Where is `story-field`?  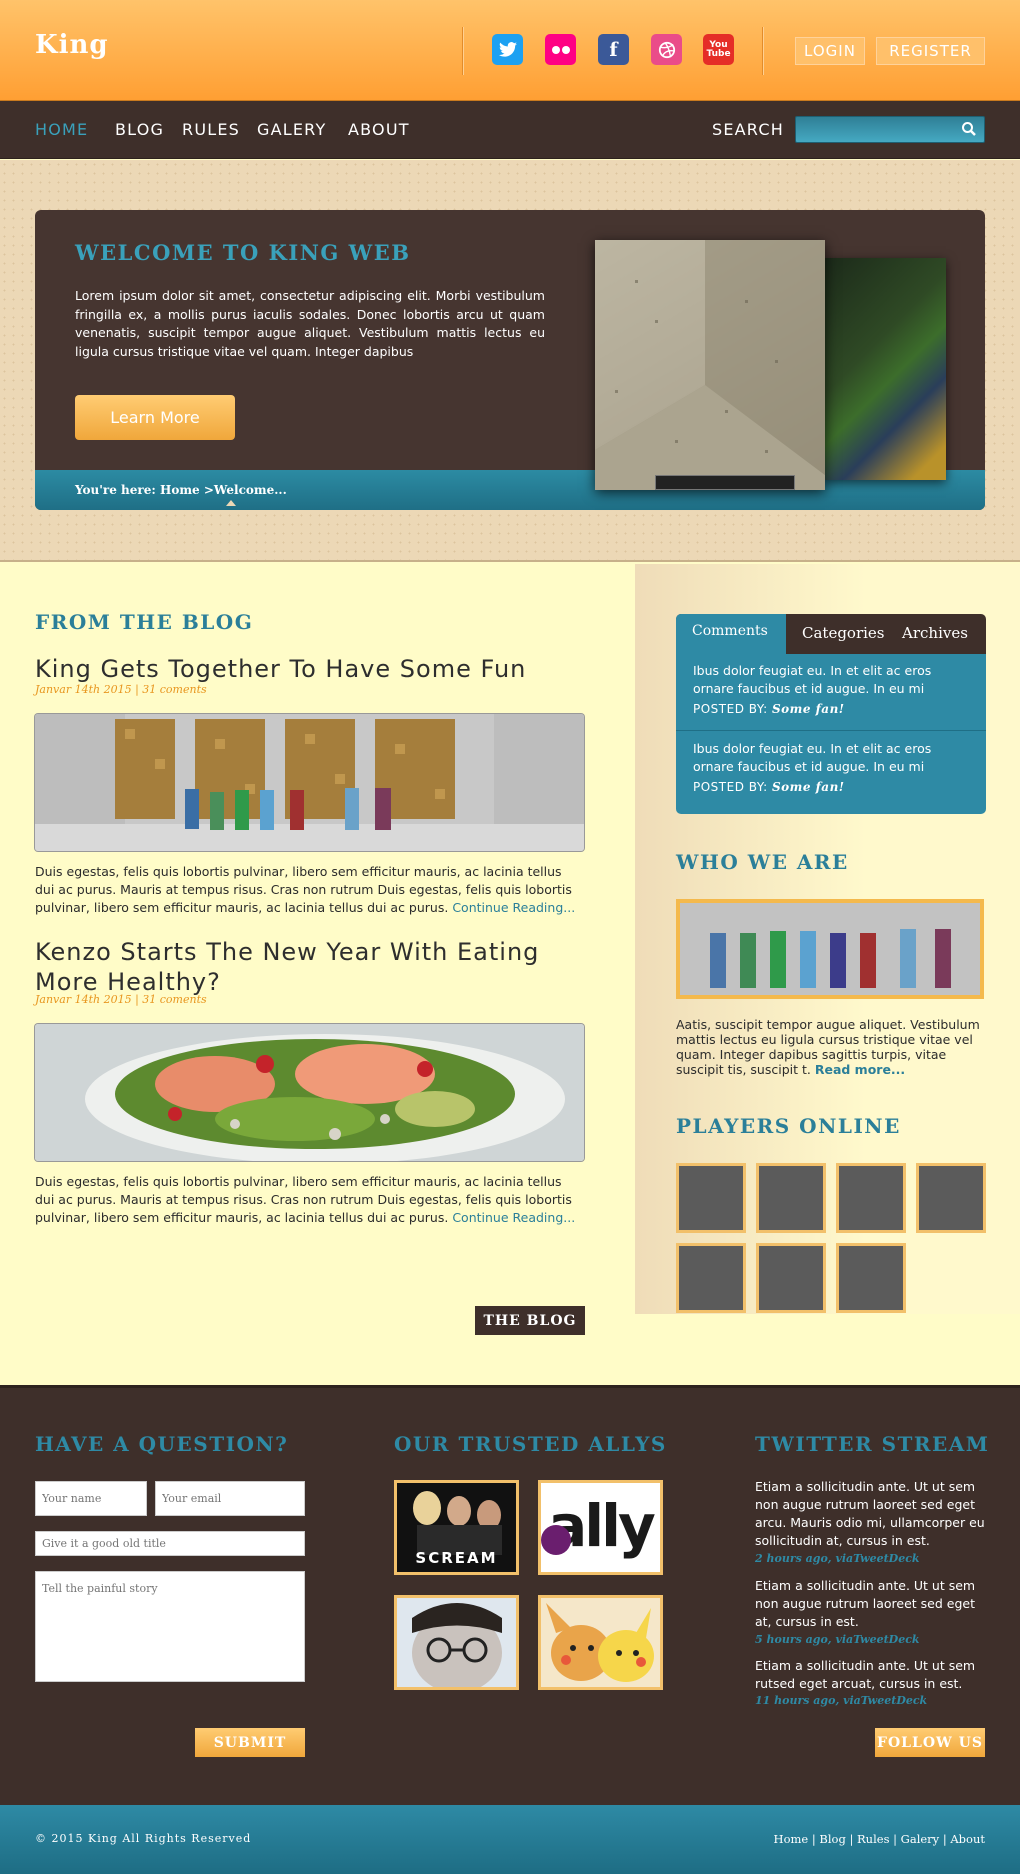
story-field is located at coordinates (170, 1626).